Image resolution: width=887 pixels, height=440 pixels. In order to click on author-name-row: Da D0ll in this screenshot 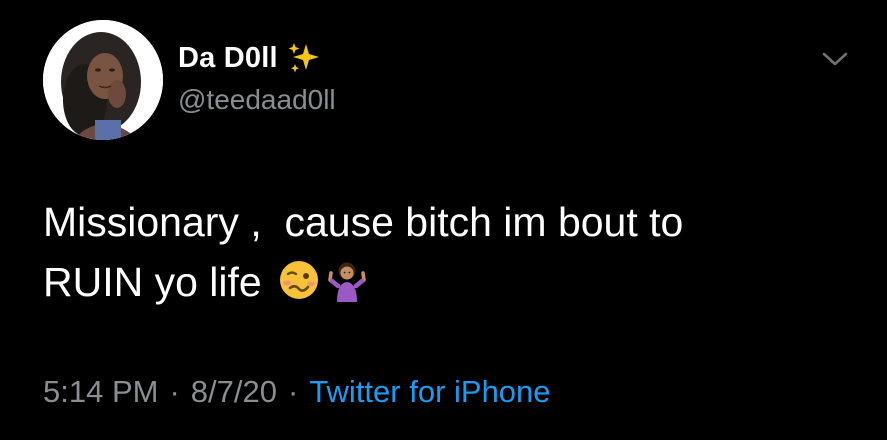, I will do `click(250, 58)`.